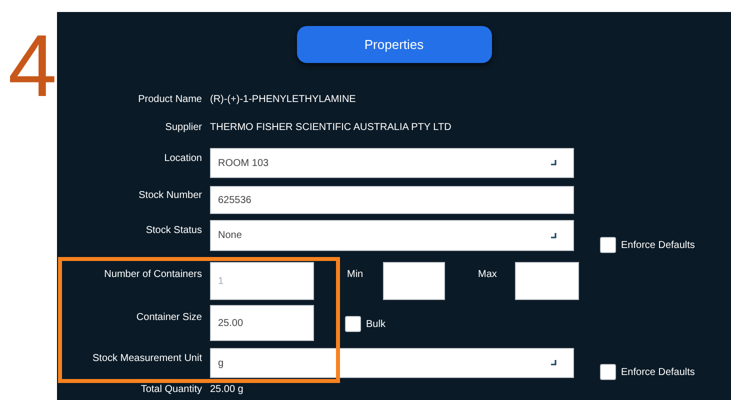  Describe the element at coordinates (392, 235) in the screenshot. I see `dropdown-field: None` at that location.